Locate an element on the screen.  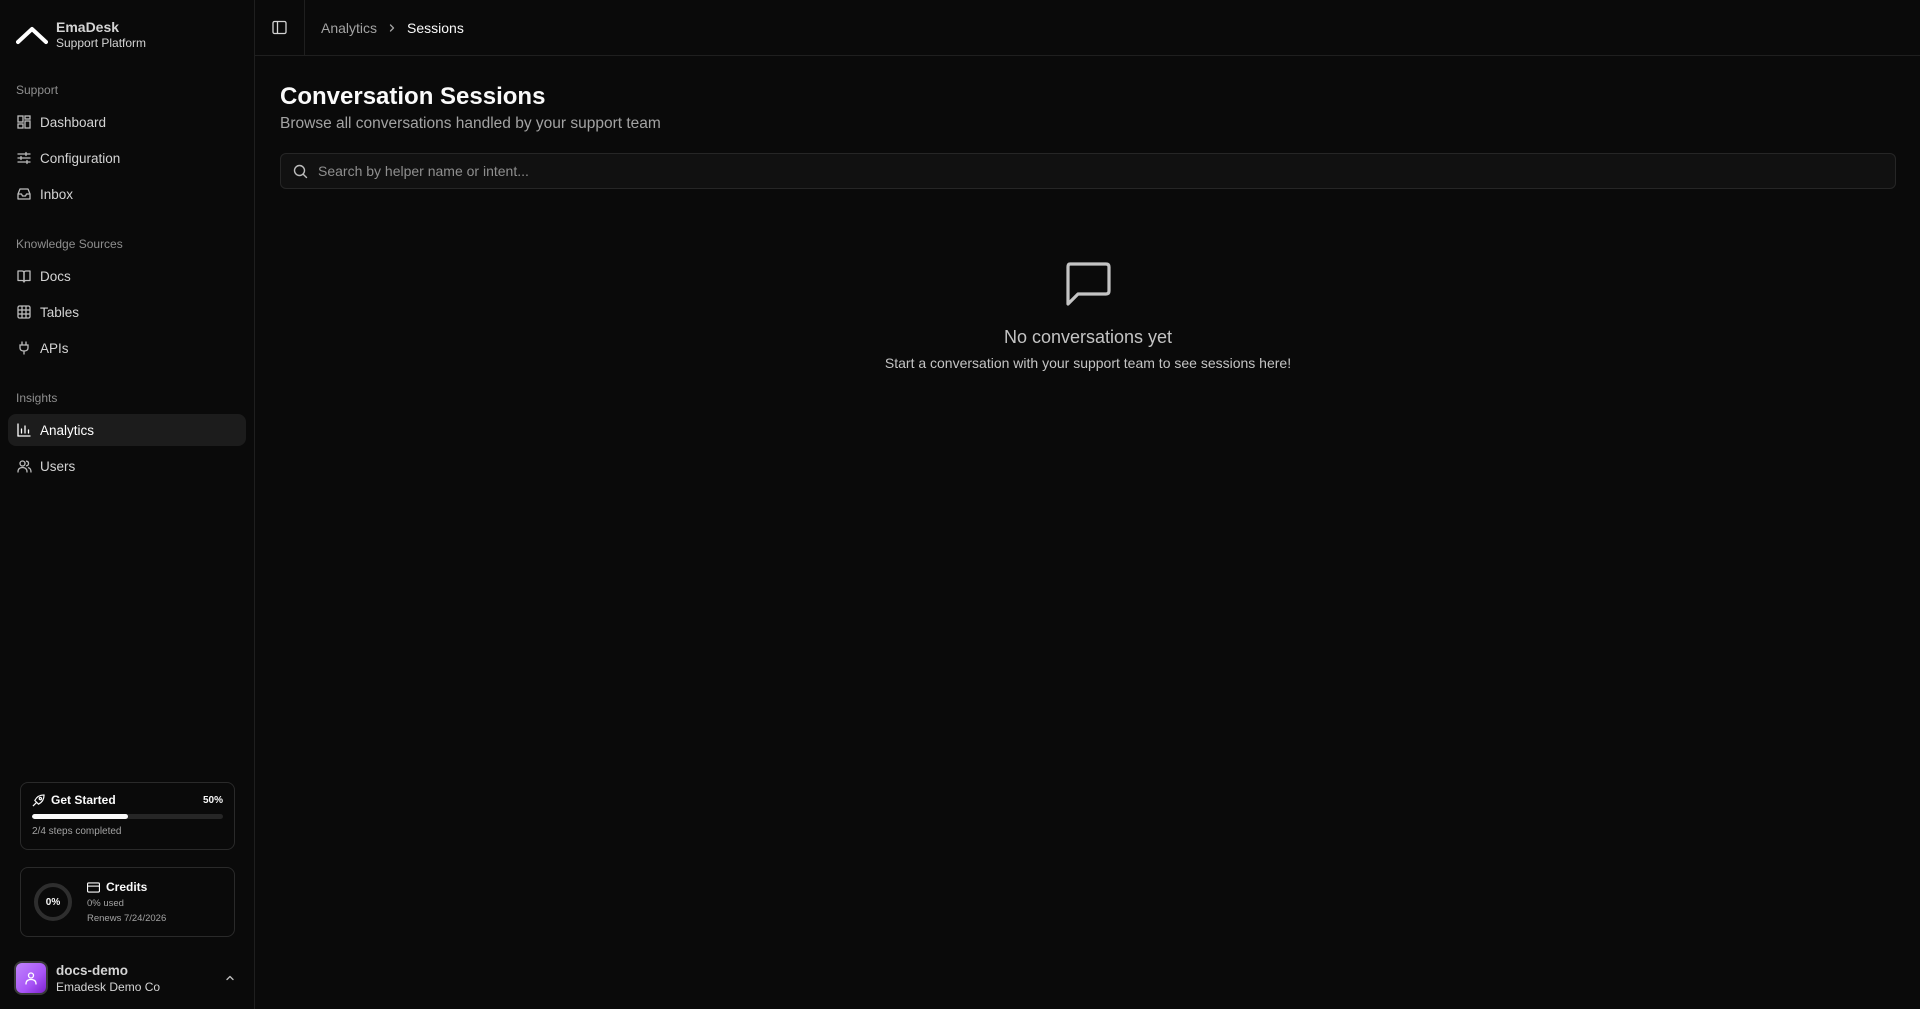
get-started-label: Get Started is located at coordinates (83, 800).